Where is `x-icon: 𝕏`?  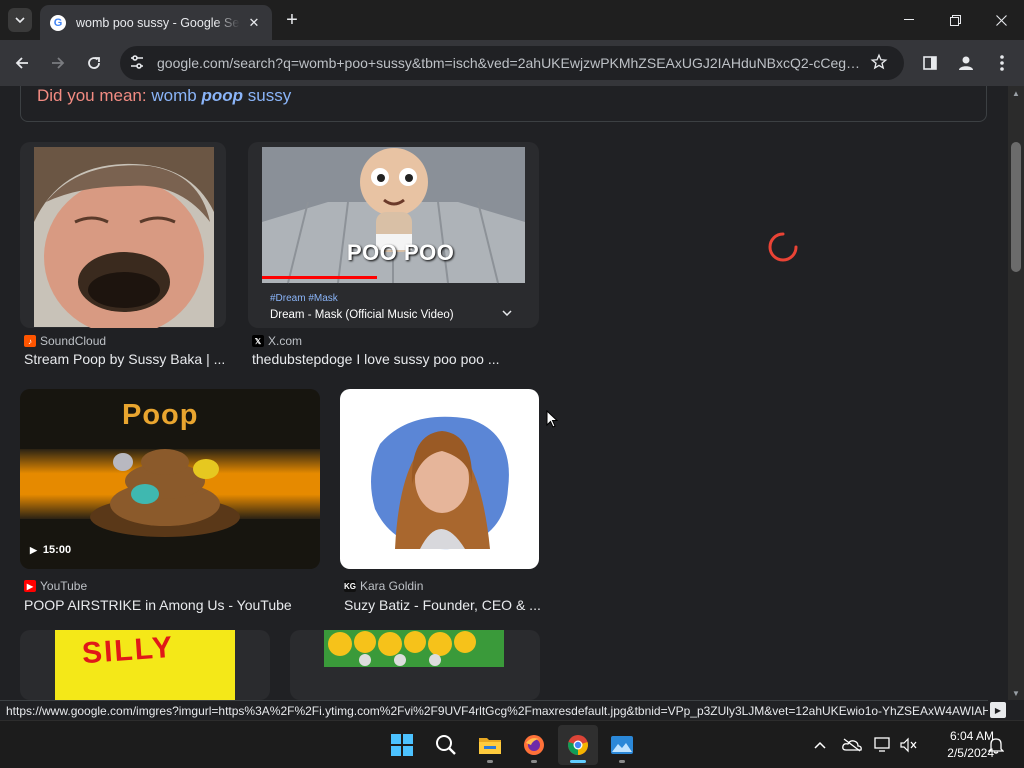 x-icon: 𝕏 is located at coordinates (258, 341).